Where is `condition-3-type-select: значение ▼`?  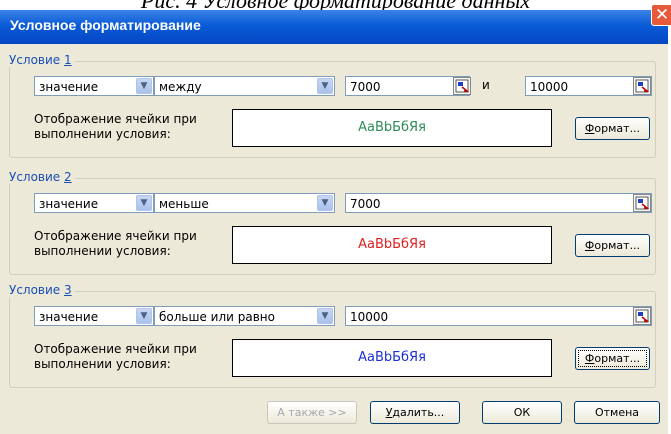
condition-3-type-select: значение ▼ is located at coordinates (94, 316).